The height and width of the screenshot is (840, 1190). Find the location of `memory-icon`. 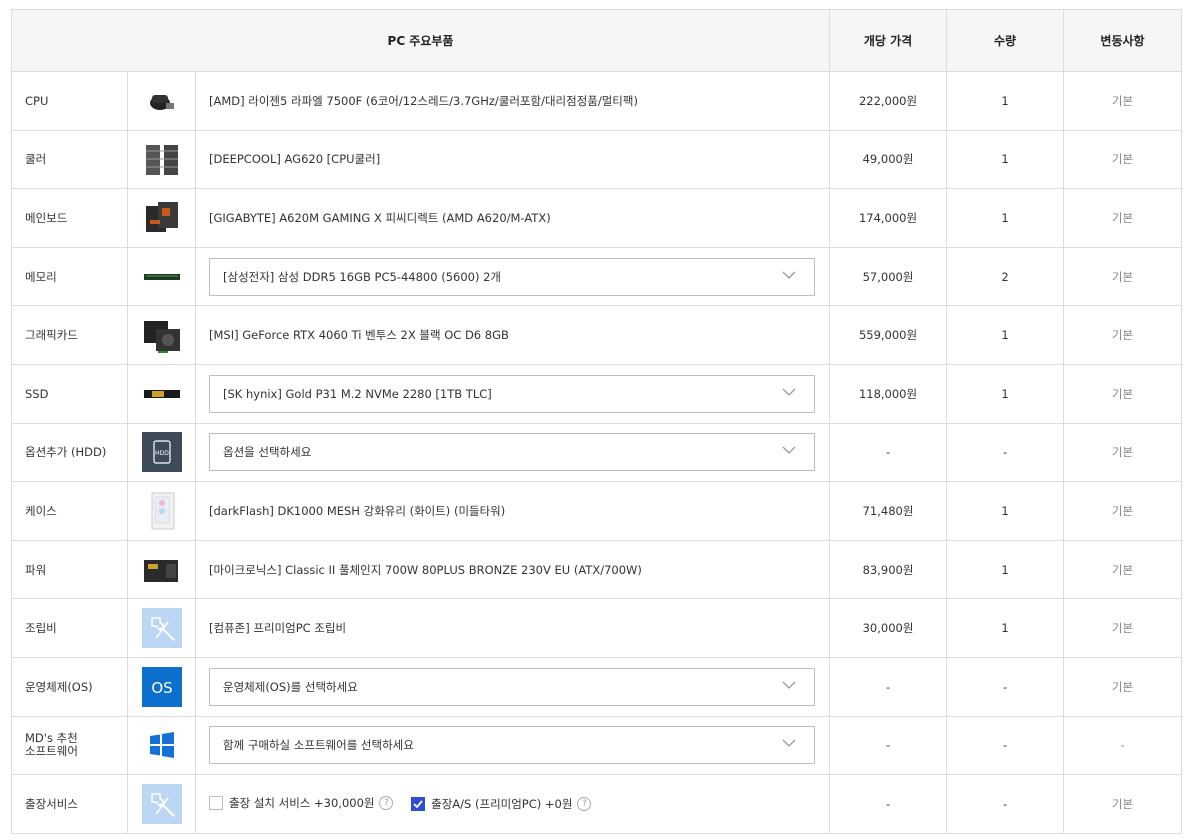

memory-icon is located at coordinates (161, 276).